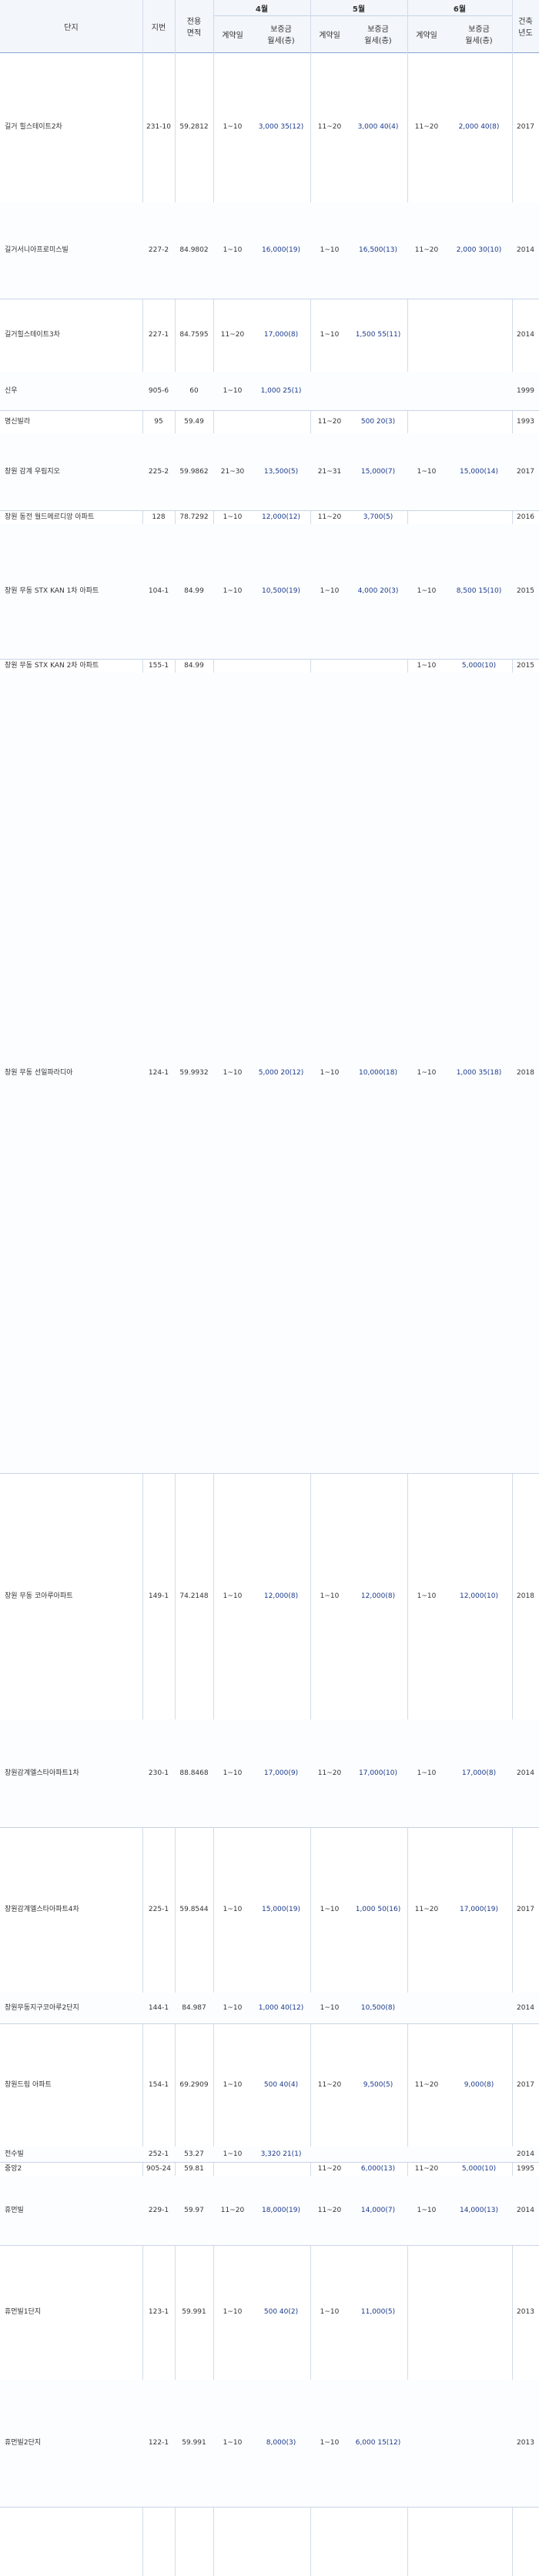 The height and width of the screenshot is (2576, 539). Describe the element at coordinates (71, 421) in the screenshot. I see `complex-name: 명신빌라` at that location.